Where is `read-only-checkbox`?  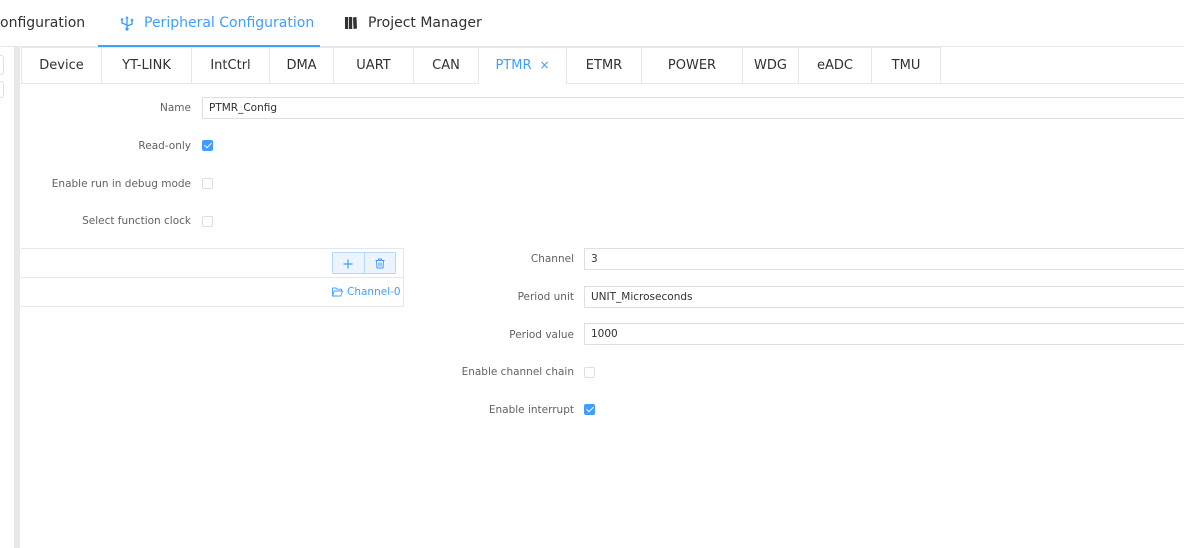
read-only-checkbox is located at coordinates (207, 145).